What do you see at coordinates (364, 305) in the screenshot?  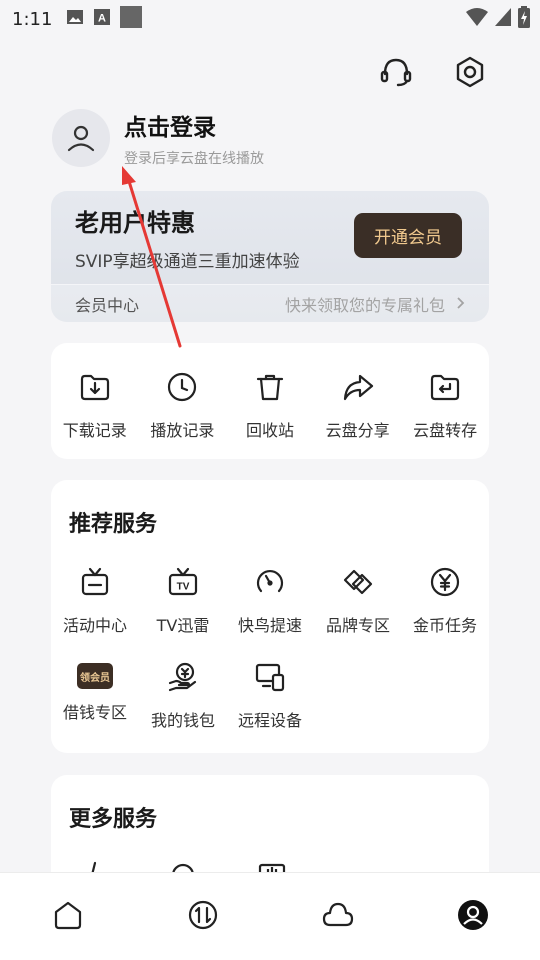 I see `gift-text: 快来领取您的专属礼包` at bounding box center [364, 305].